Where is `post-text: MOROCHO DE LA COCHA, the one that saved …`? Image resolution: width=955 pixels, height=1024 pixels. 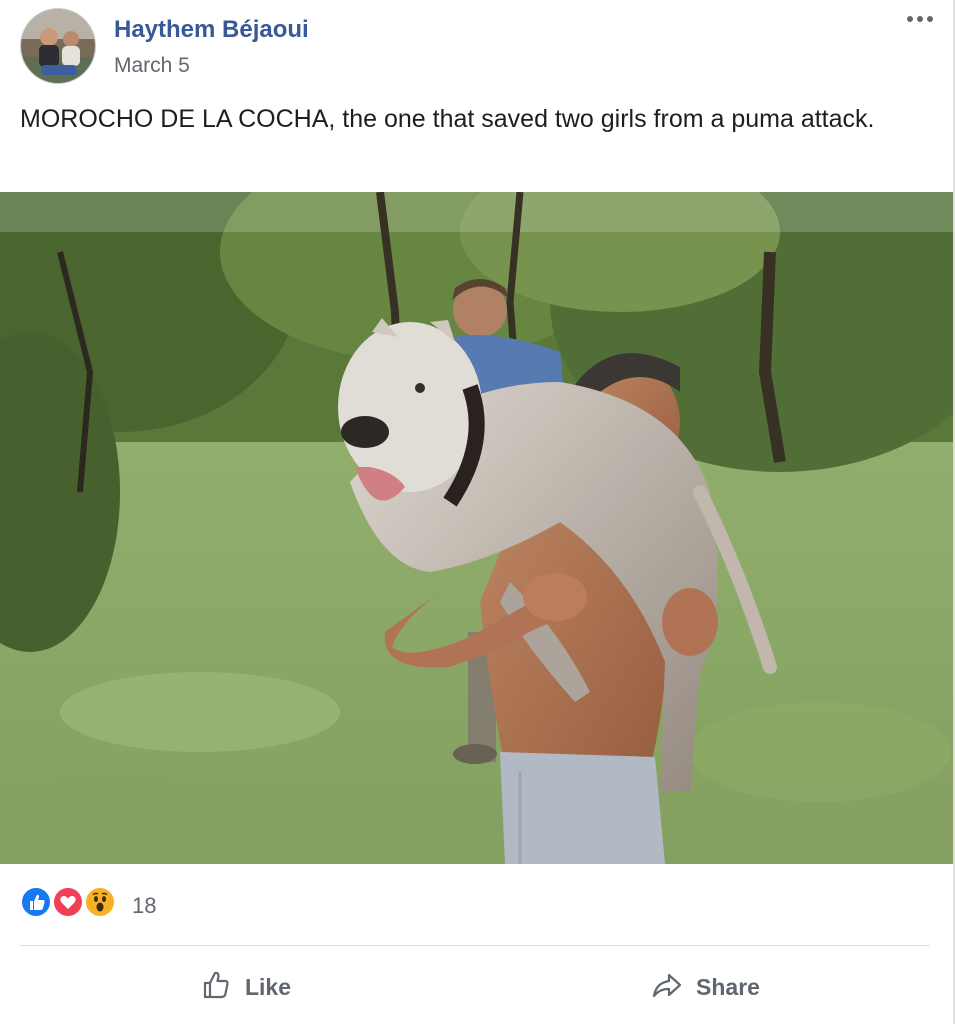
post-text: MOROCHO DE LA COCHA, the one that saved … is located at coordinates (447, 119).